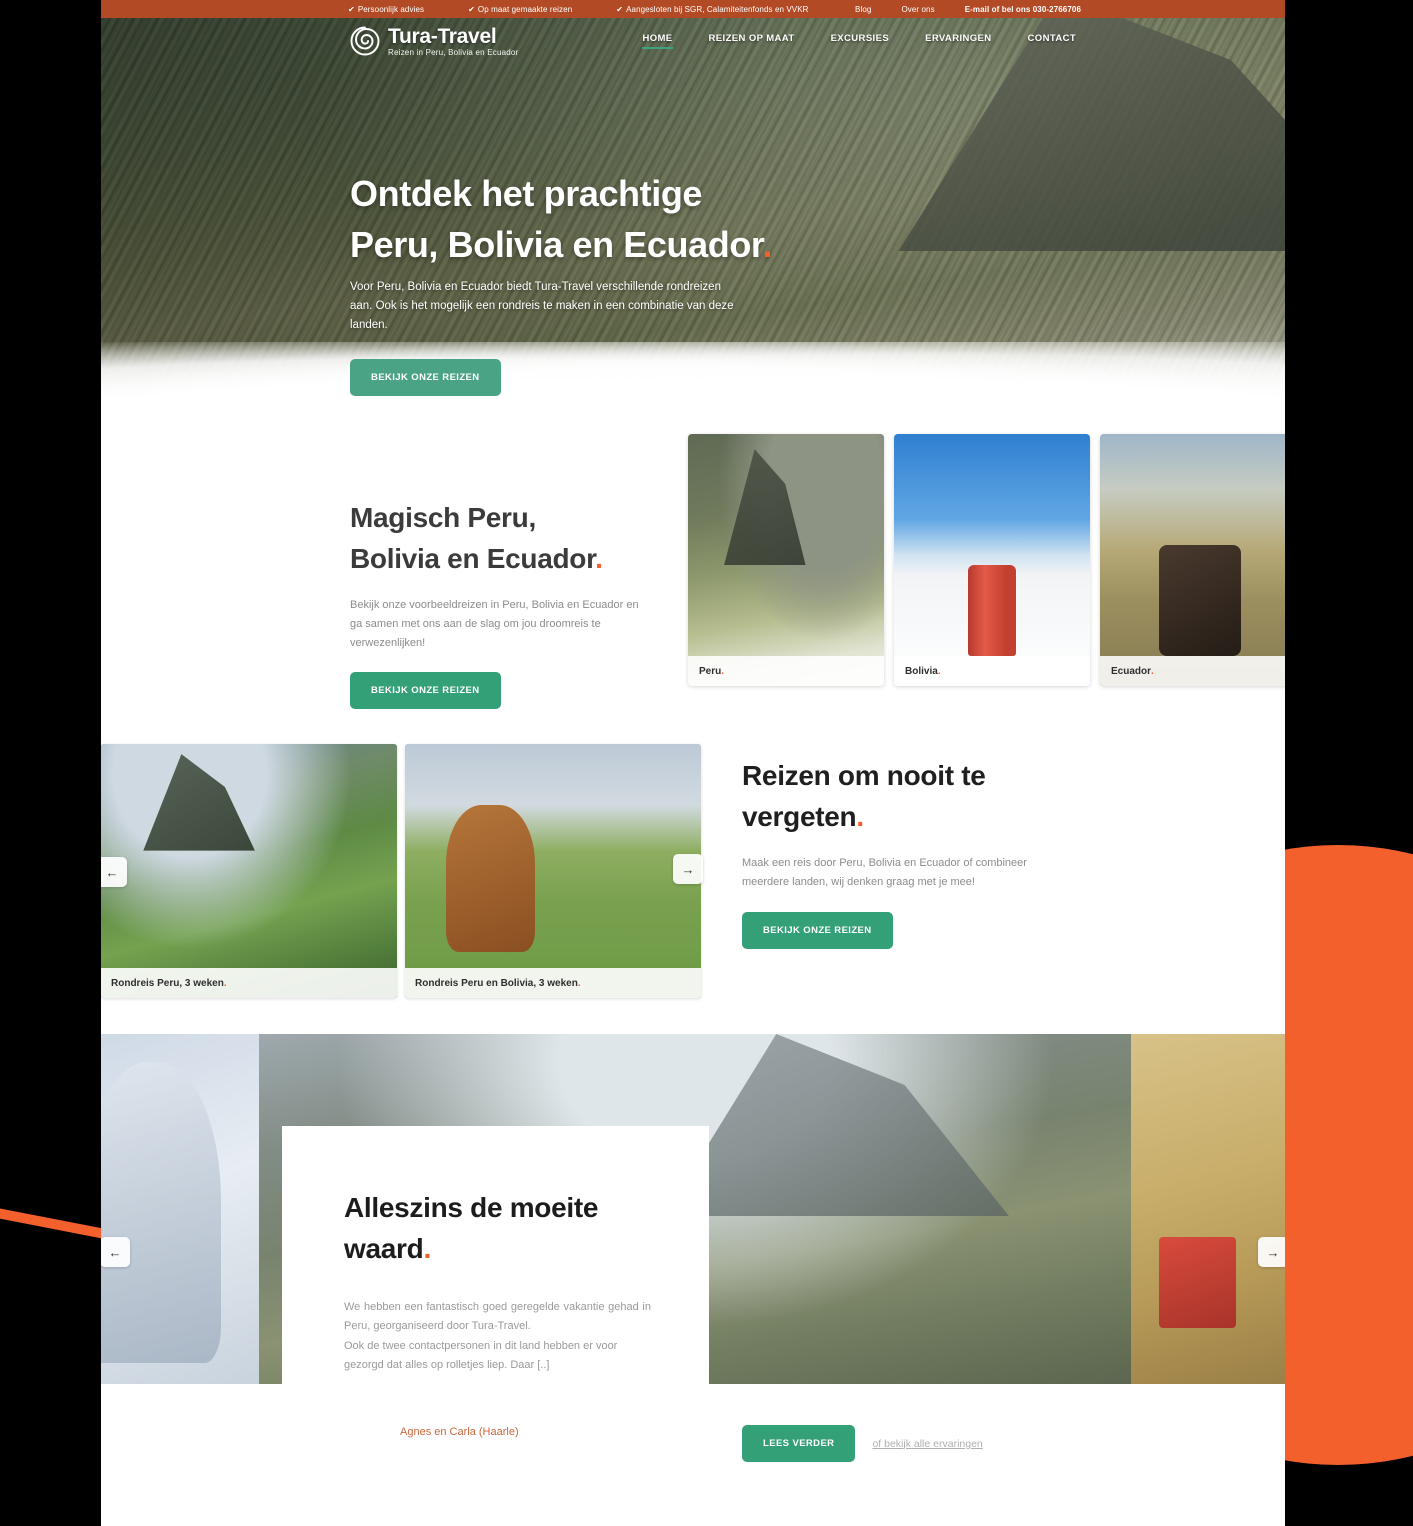  What do you see at coordinates (556, 245) in the screenshot?
I see `hero-title-line2: Peru, Bolivia en Ecuador` at bounding box center [556, 245].